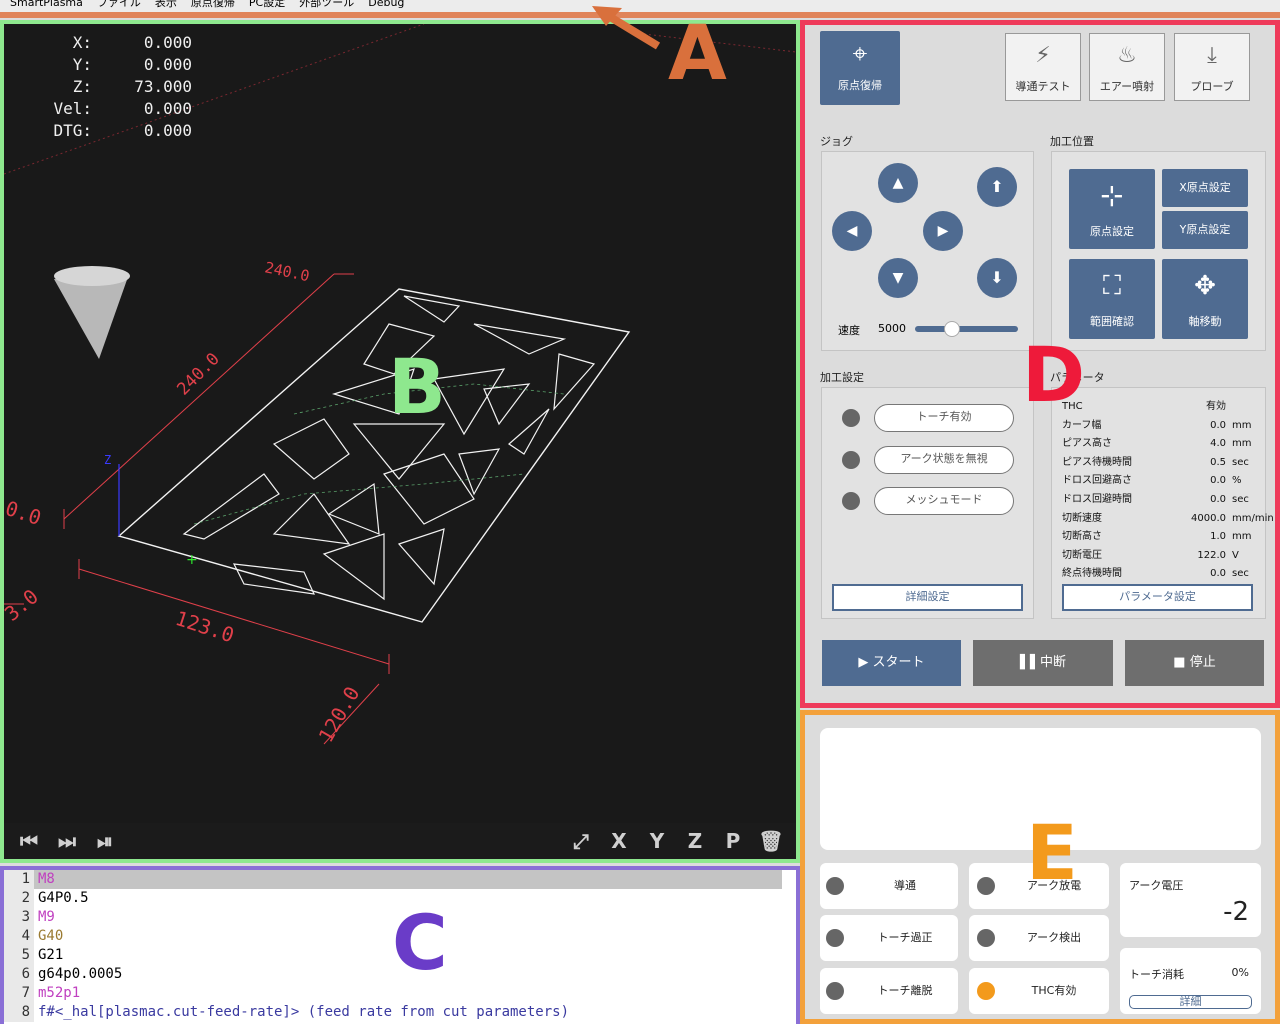 Image resolution: width=1280 pixels, height=1024 pixels. What do you see at coordinates (46, 5) in the screenshot?
I see `menu-app: SmartPlasma` at bounding box center [46, 5].